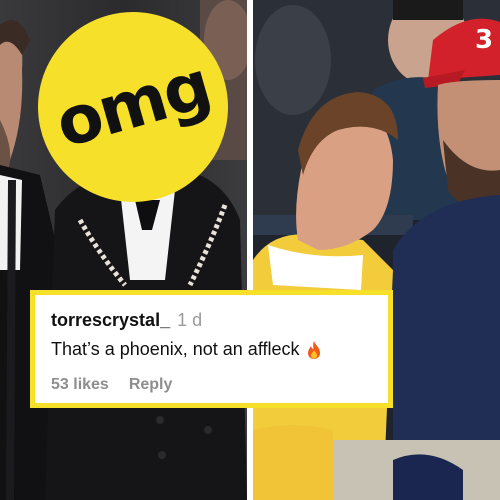  I want to click on reply-button: Reply, so click(151, 385).